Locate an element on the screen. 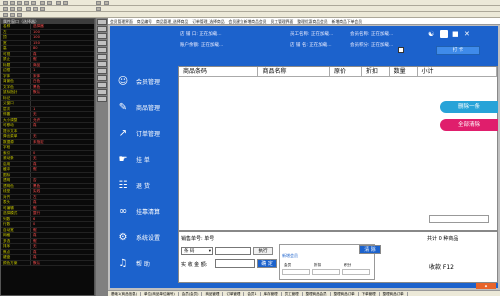 The width and height of the screenshot is (500, 296). align-left-icon is located at coordinates (5, 9).